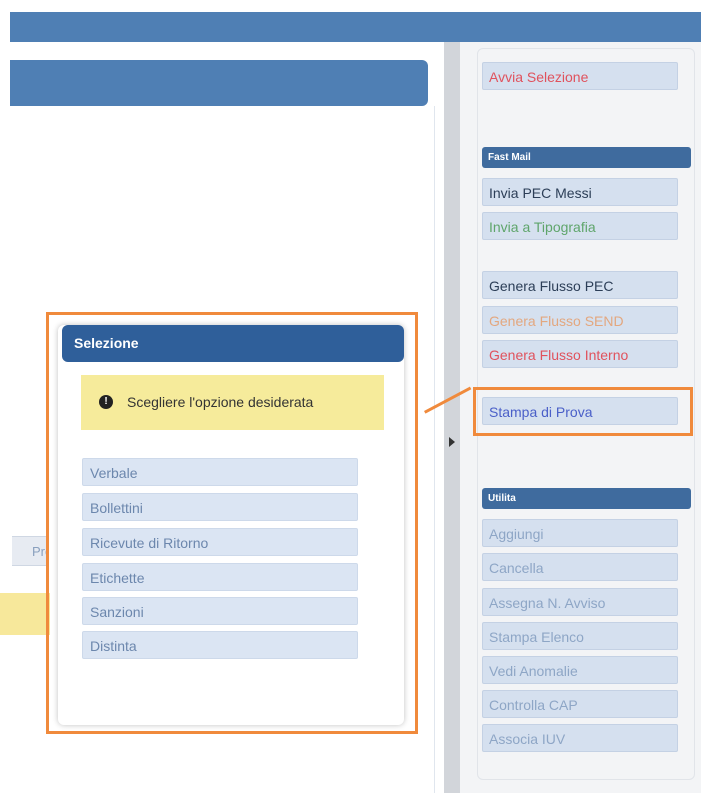 The width and height of the screenshot is (701, 793). What do you see at coordinates (580, 192) in the screenshot?
I see `invia-pec-messi-button: Invia PEC Messi` at bounding box center [580, 192].